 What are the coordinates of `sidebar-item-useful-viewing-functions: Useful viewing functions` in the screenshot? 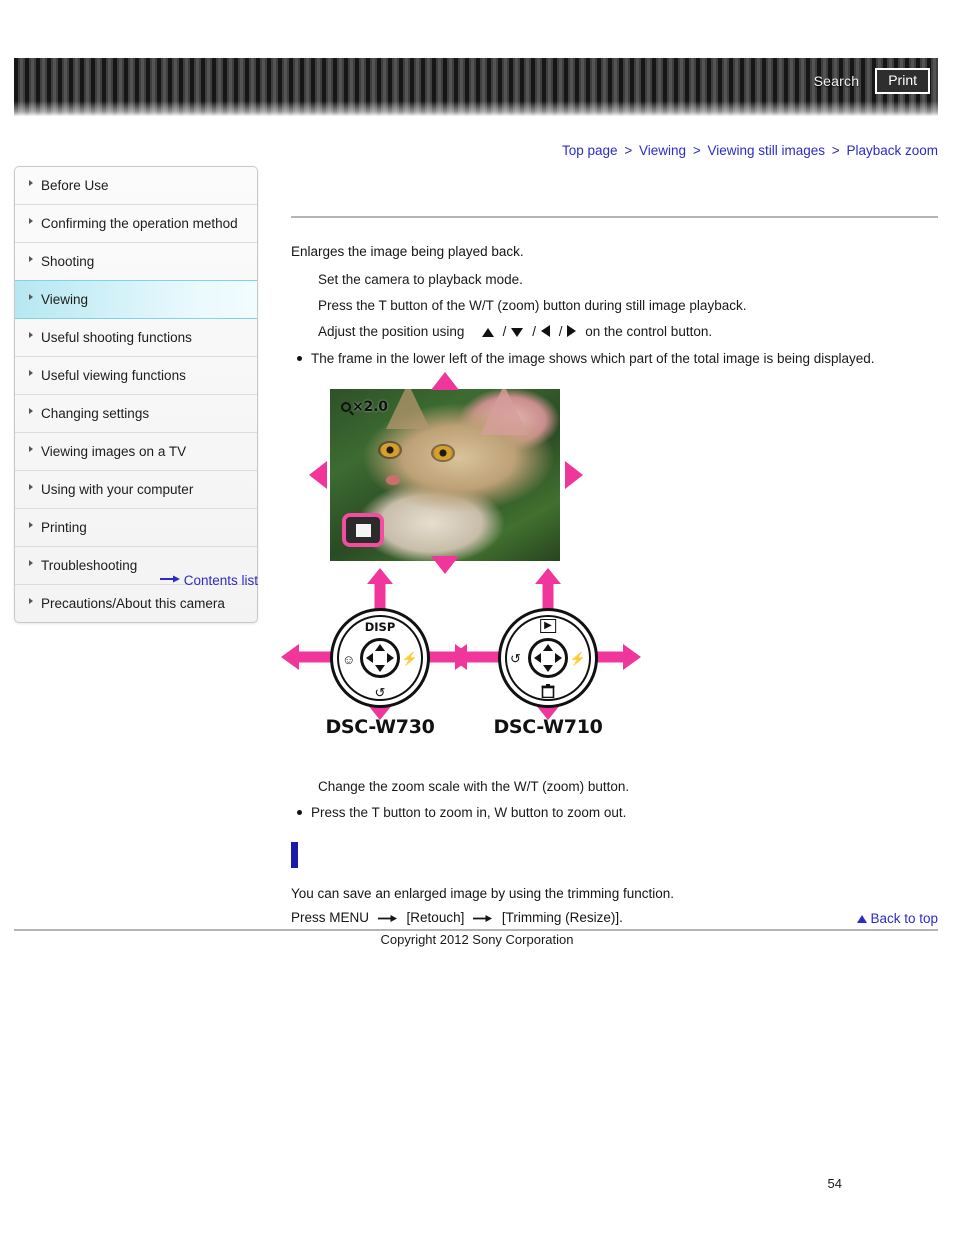 It's located at (136, 376).